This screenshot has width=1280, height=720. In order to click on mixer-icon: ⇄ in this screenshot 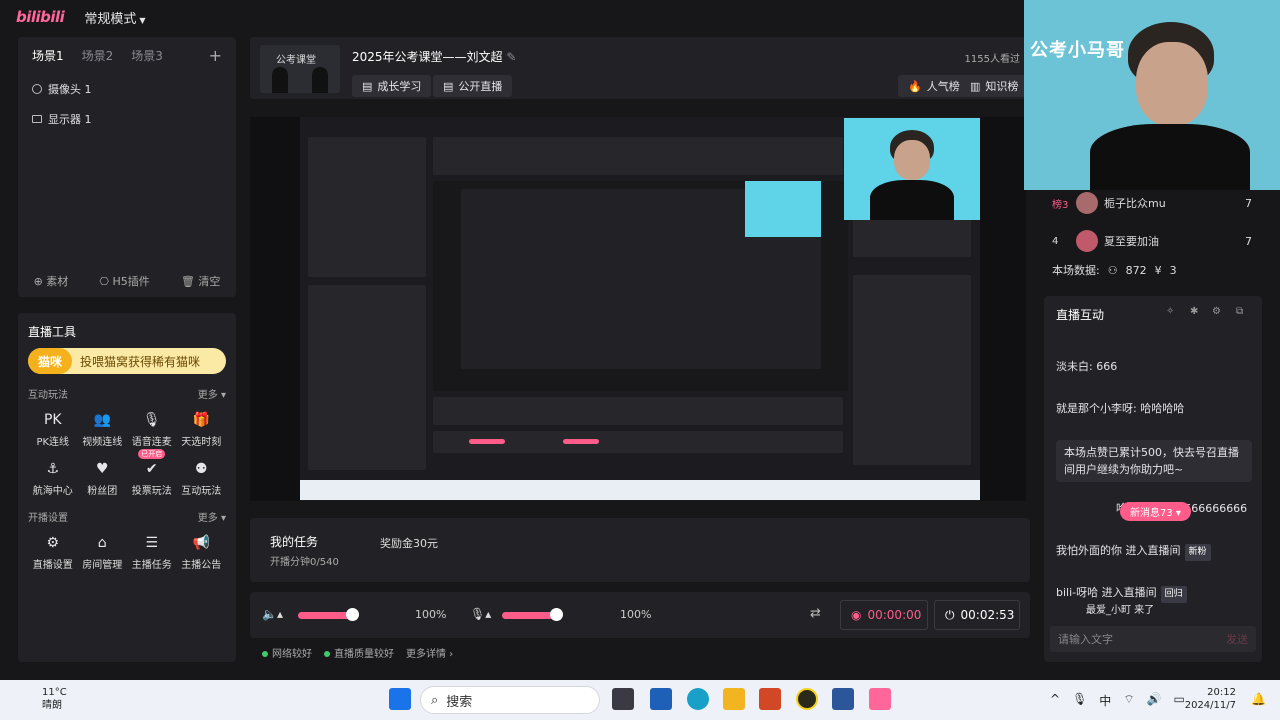, I will do `click(815, 613)`.